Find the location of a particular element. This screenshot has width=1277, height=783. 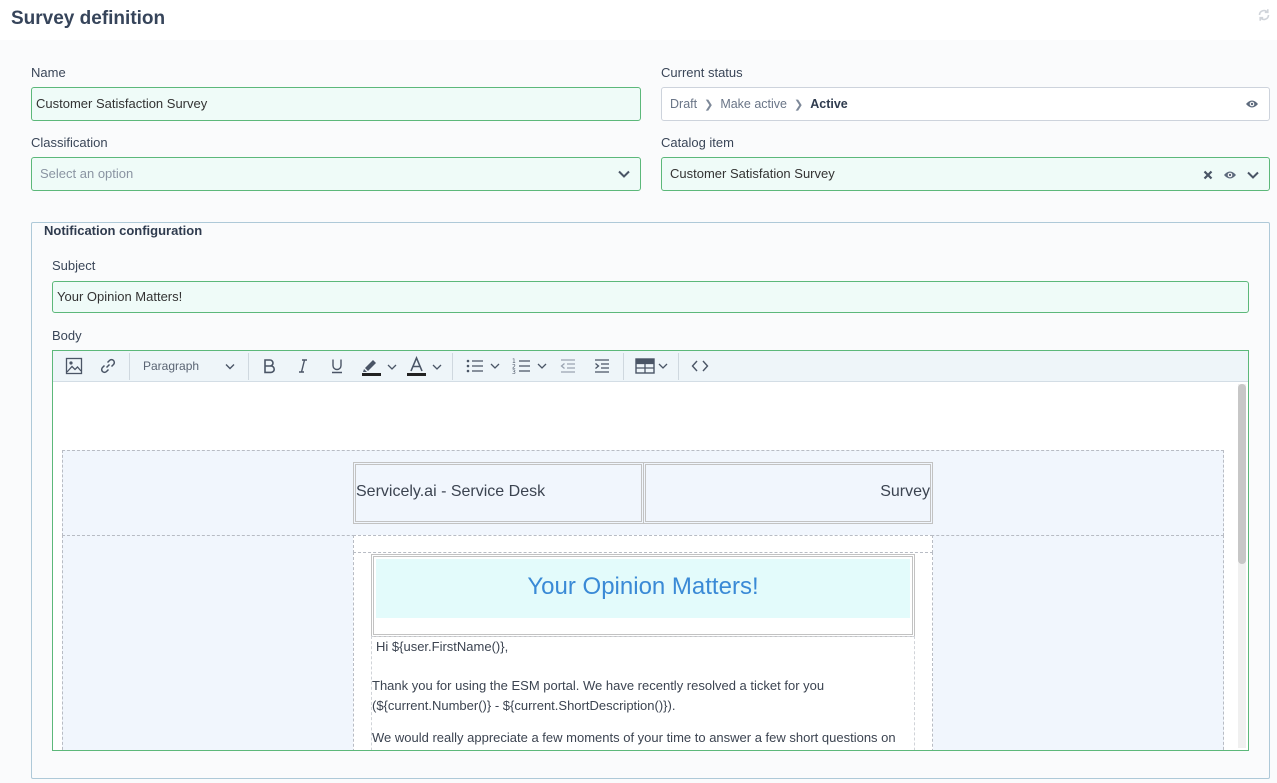

table-icon is located at coordinates (651, 366).